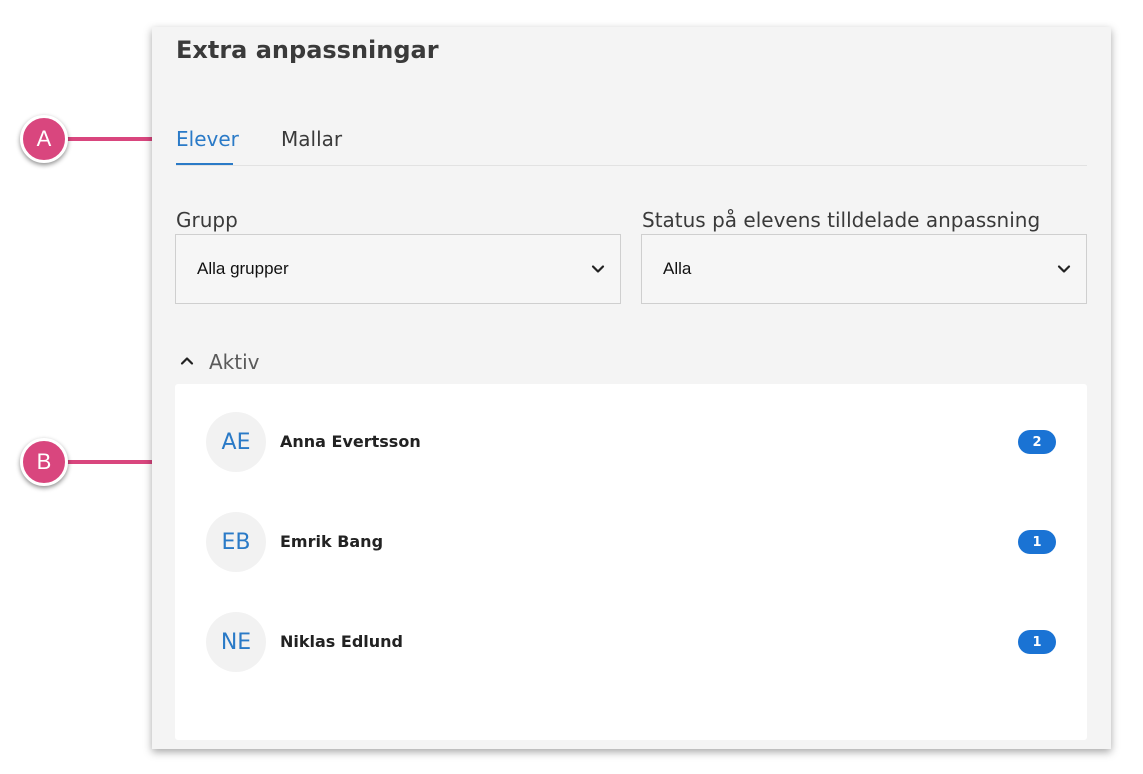 The image size is (1143, 774). Describe the element at coordinates (204, 164) in the screenshot. I see `active-tab-indicator` at that location.